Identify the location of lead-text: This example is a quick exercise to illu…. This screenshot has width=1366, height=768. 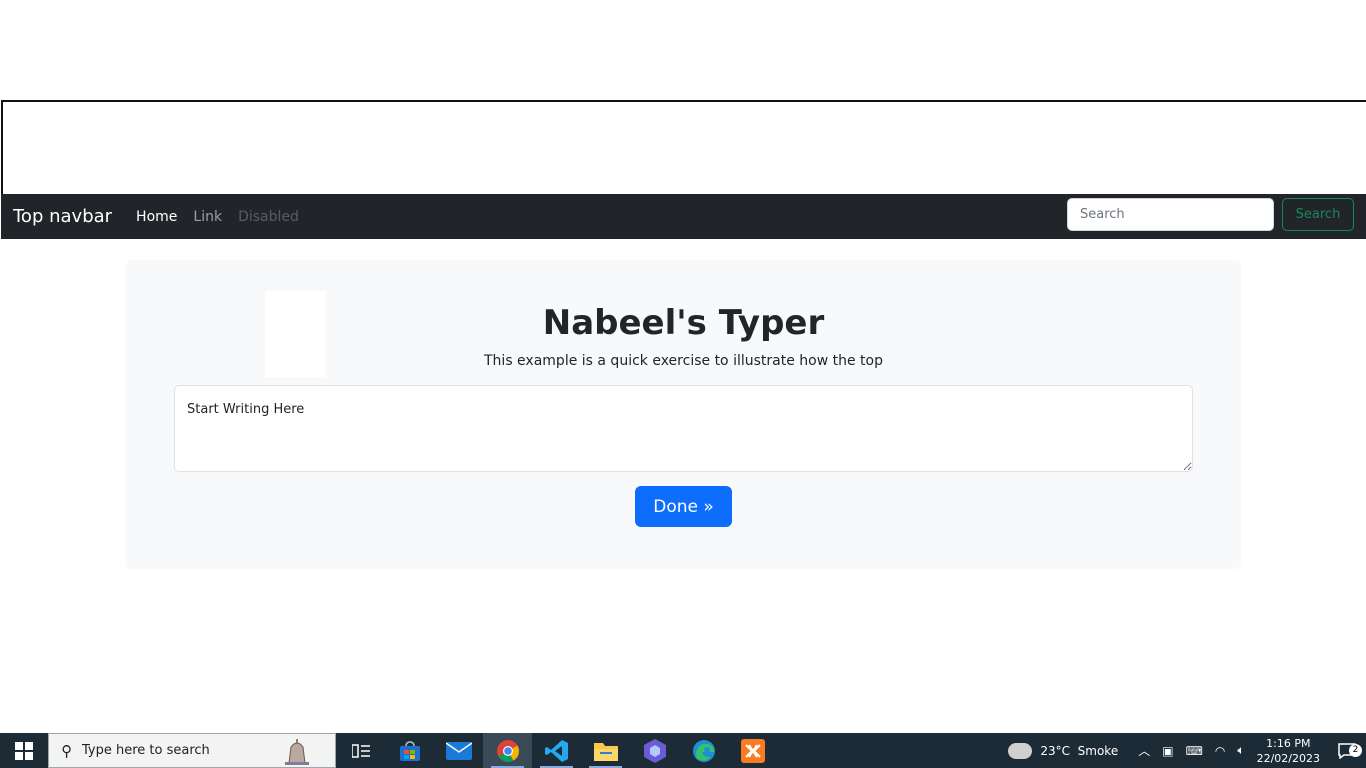
(683, 361).